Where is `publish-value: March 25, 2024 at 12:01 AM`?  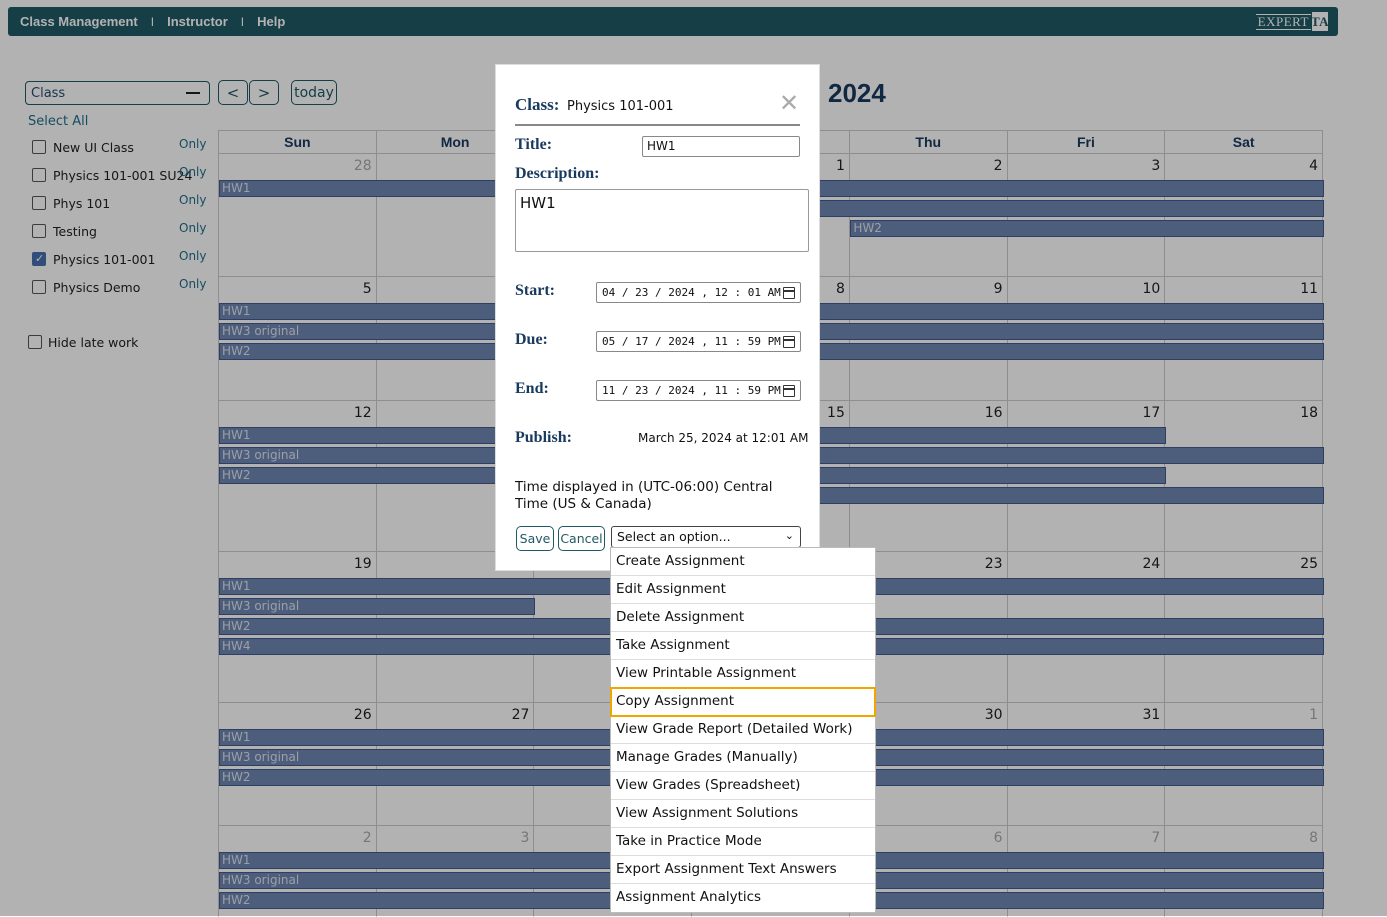
publish-value: March 25, 2024 at 12:01 AM is located at coordinates (723, 438).